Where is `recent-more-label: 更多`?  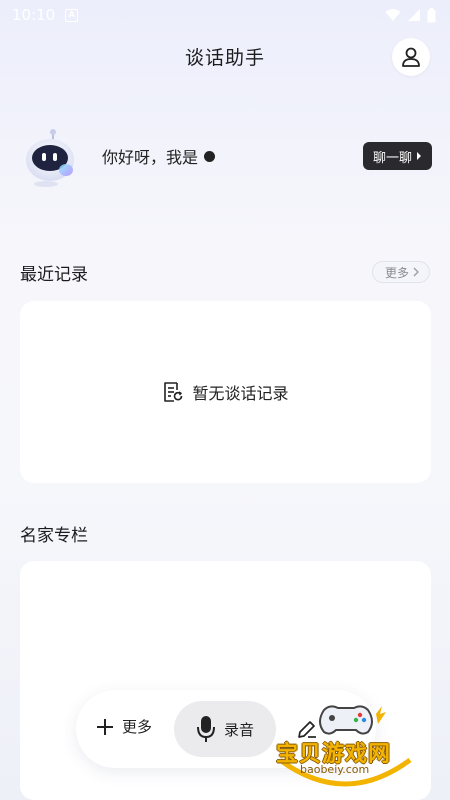
recent-more-label: 更多 is located at coordinates (396, 272).